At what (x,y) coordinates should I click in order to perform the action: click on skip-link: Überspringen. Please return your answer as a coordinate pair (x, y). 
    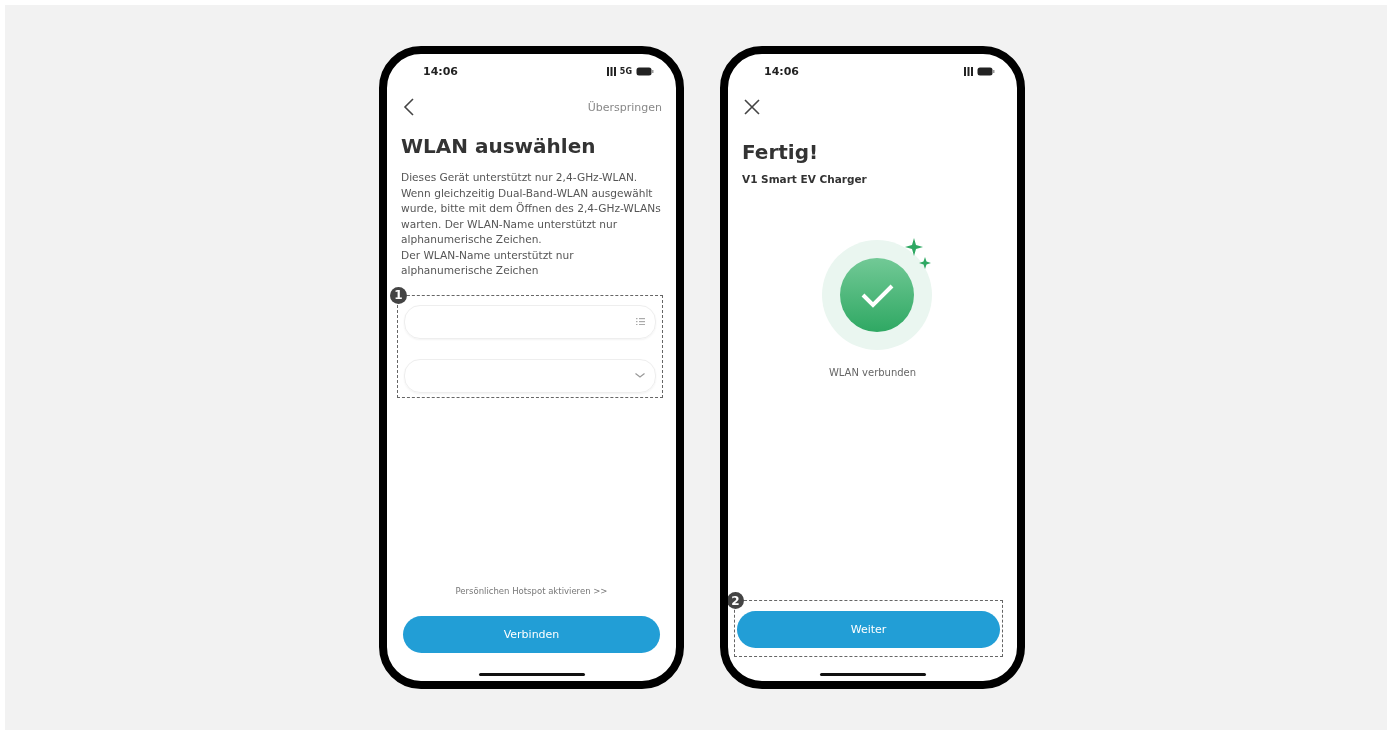
    Looking at the image, I should click on (624, 107).